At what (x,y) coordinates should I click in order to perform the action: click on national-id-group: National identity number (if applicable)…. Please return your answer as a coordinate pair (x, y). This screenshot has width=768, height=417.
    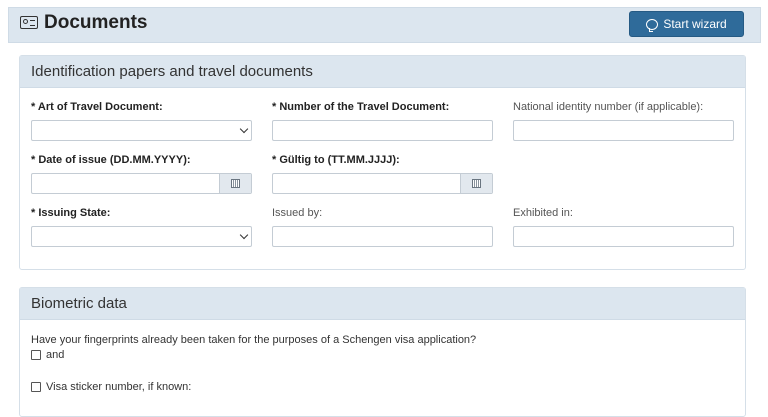
    Looking at the image, I should click on (623, 121).